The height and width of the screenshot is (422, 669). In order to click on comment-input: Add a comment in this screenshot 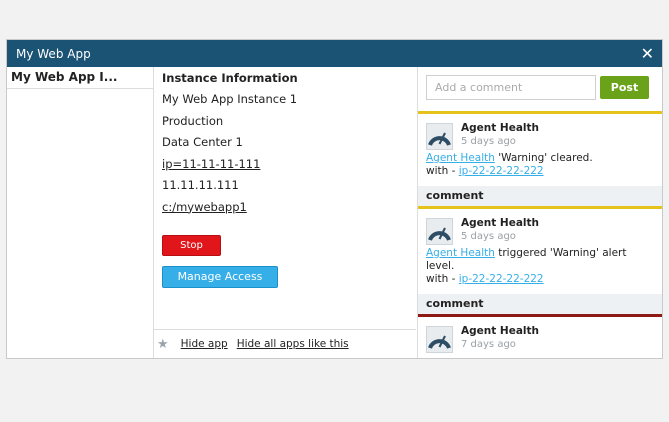, I will do `click(511, 87)`.